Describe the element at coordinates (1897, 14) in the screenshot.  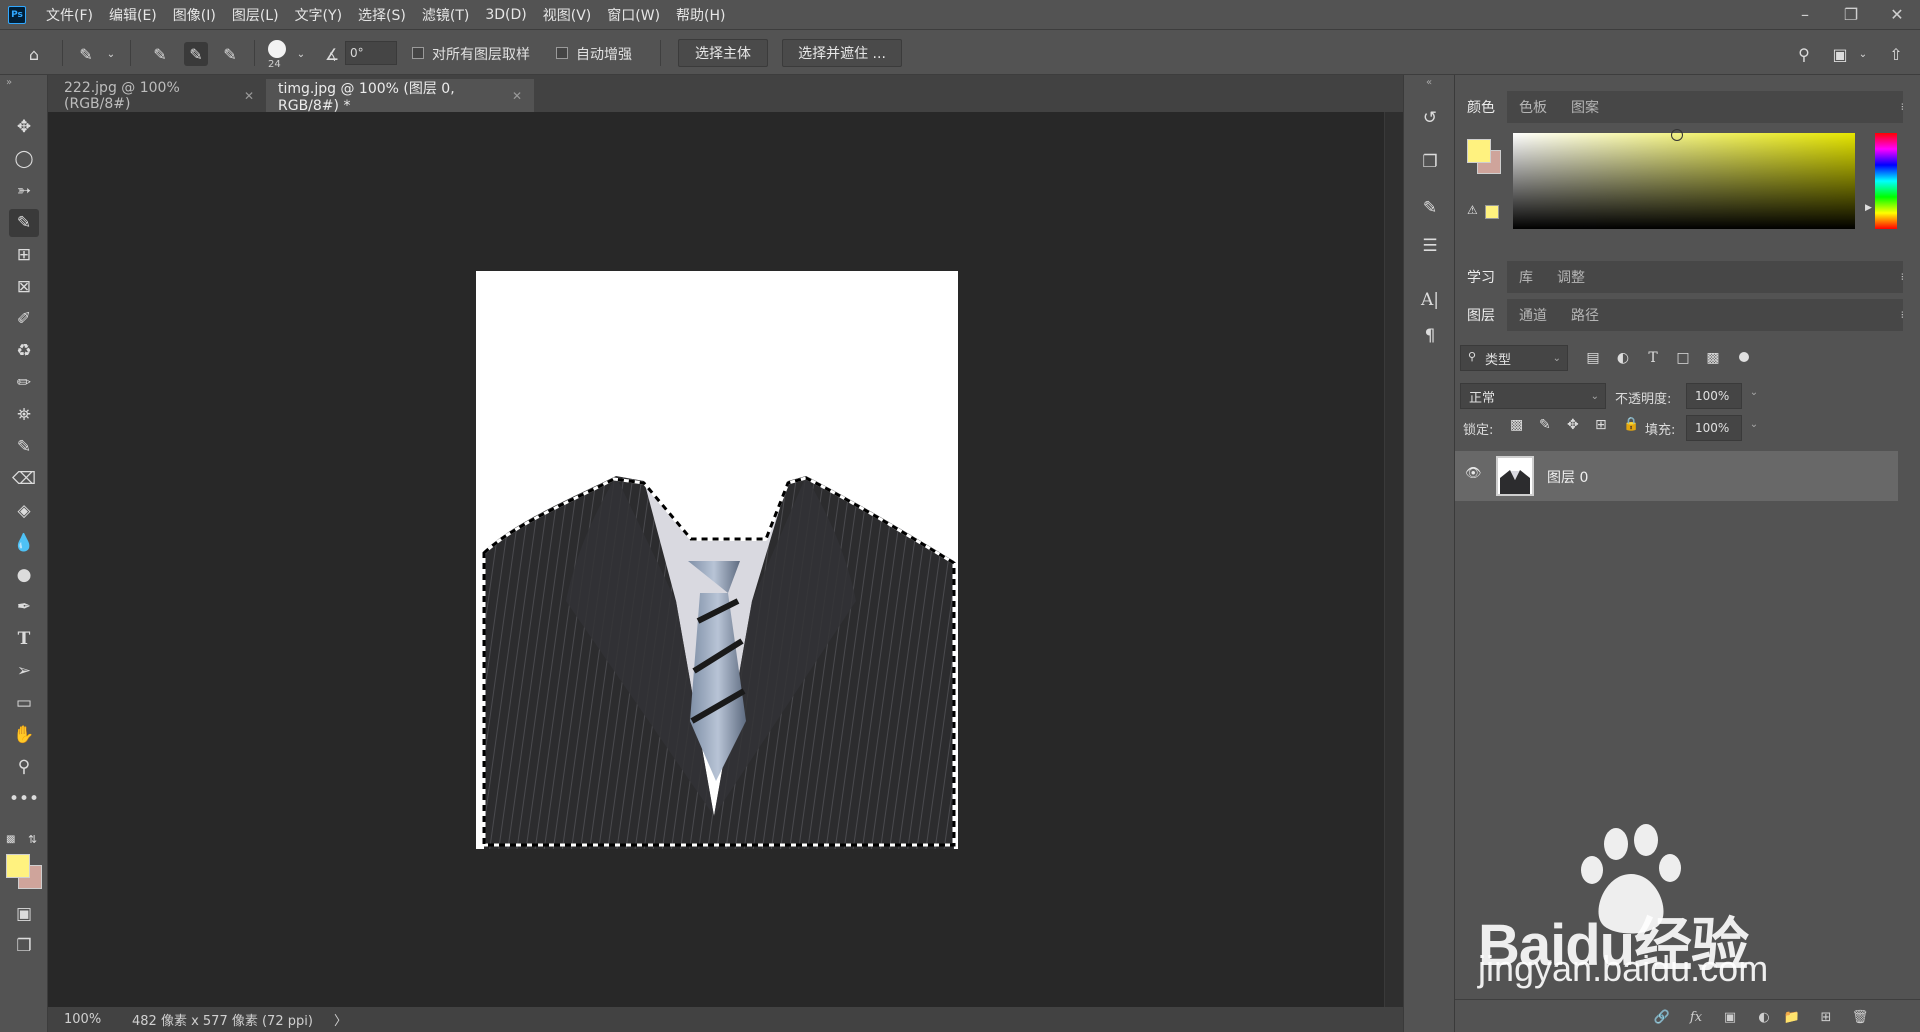
I see `close-icon: ✕` at that location.